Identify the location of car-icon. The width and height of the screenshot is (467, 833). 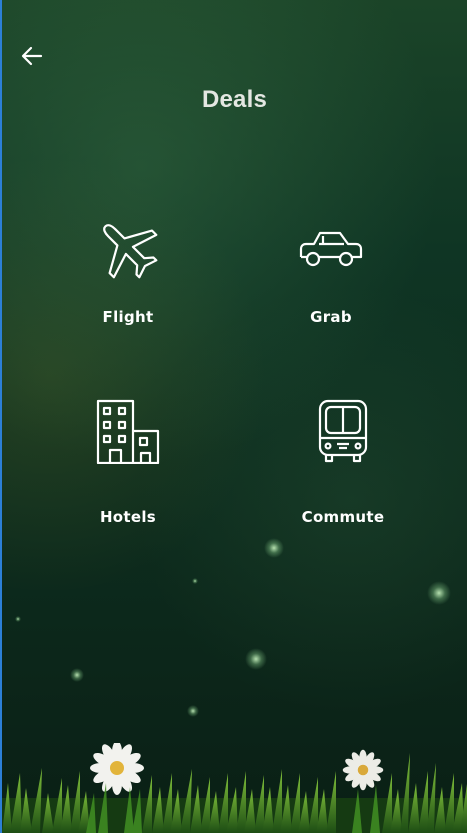
(331, 249).